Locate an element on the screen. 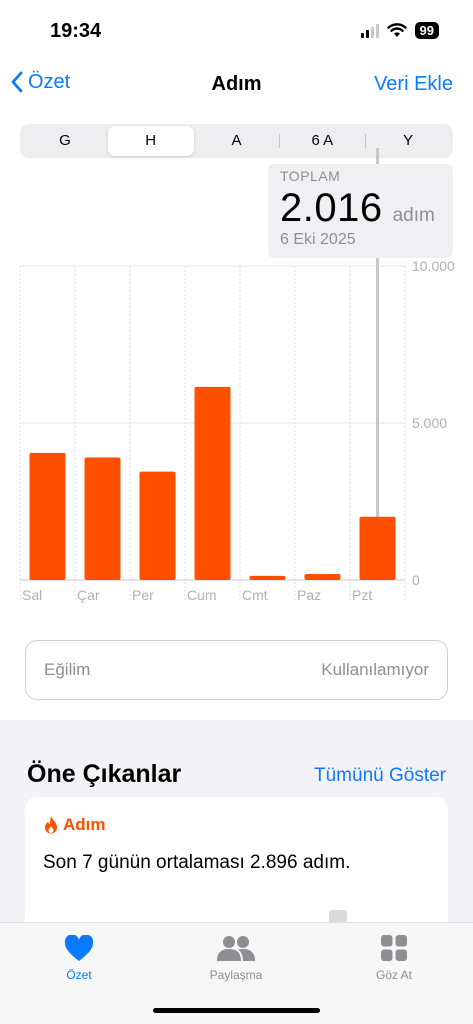 The width and height of the screenshot is (473, 1024). tab-summary: Özet is located at coordinates (79, 957).